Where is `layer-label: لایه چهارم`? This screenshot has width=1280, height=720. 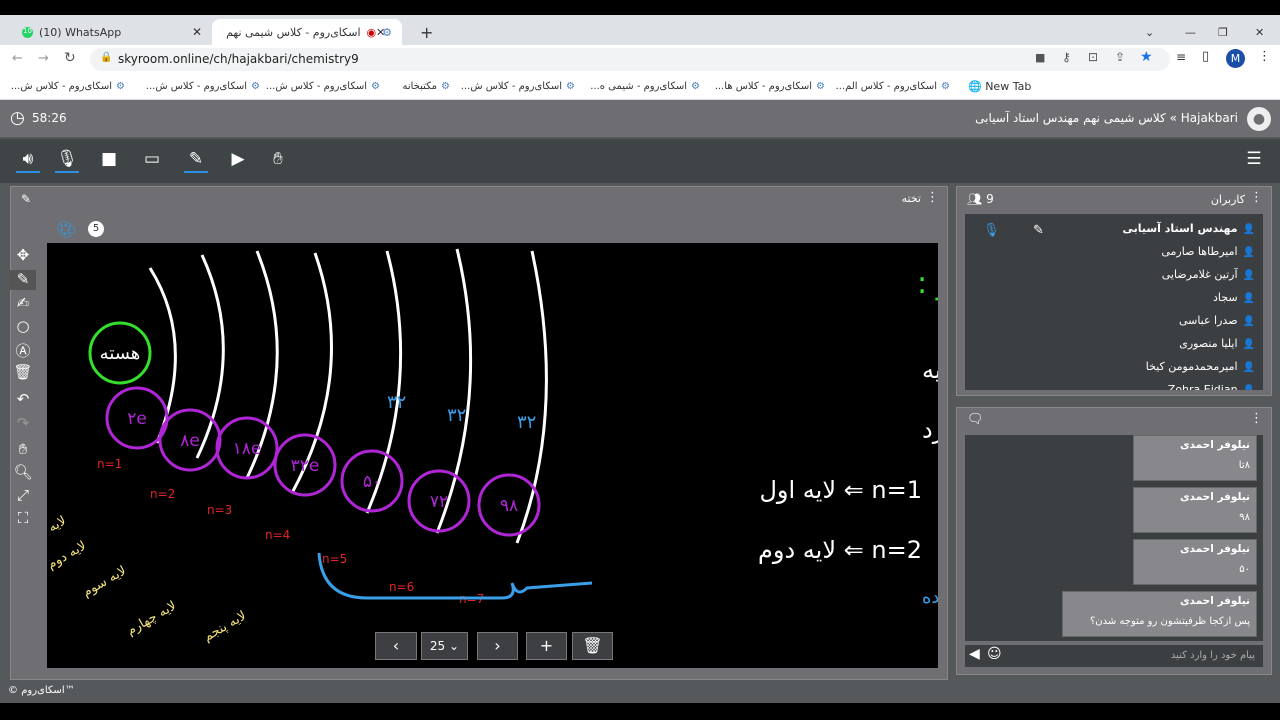 layer-label: لایه چهارم is located at coordinates (151, 618).